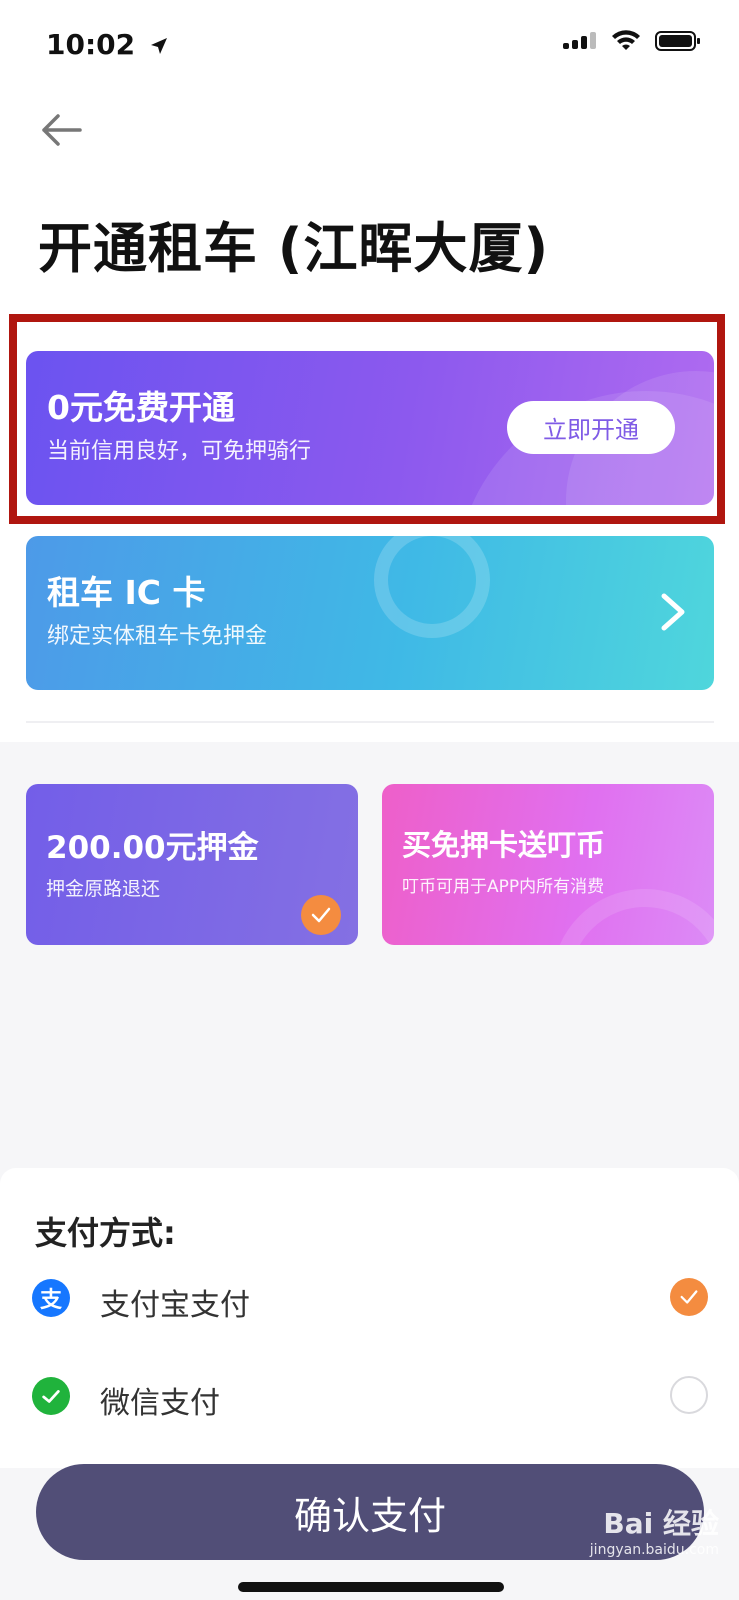 This screenshot has height=1600, width=739. What do you see at coordinates (160, 1403) in the screenshot?
I see `payment-method-label: 微信支付` at bounding box center [160, 1403].